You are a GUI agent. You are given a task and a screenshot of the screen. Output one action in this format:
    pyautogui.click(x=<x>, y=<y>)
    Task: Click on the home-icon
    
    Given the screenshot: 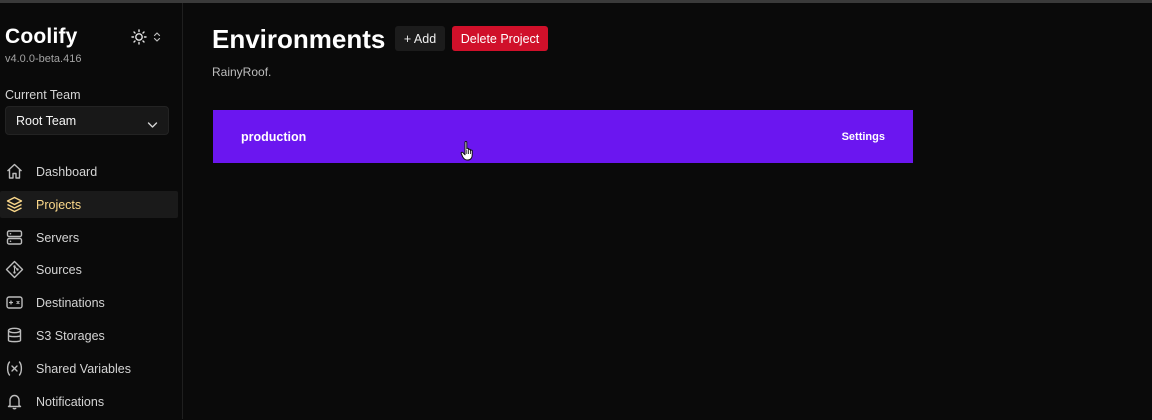 What is the action you would take?
    pyautogui.click(x=14, y=171)
    